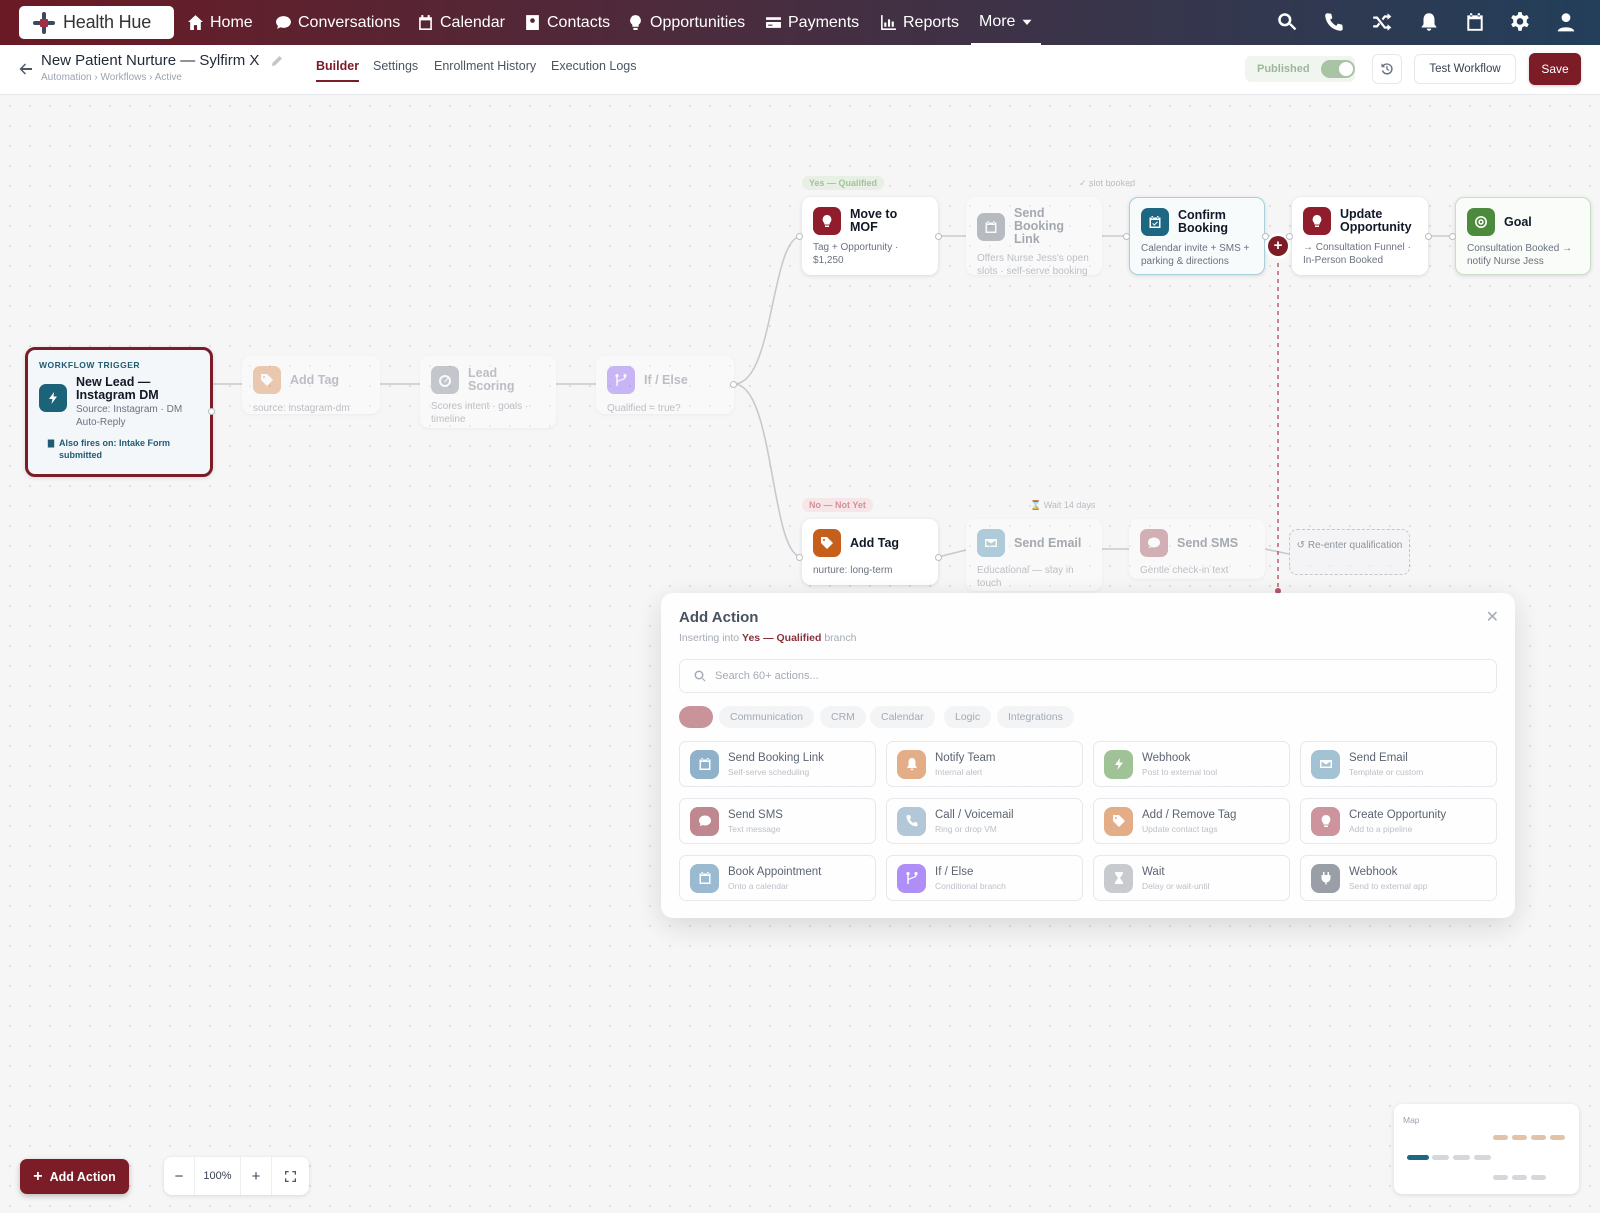  I want to click on history-button, so click(1387, 69).